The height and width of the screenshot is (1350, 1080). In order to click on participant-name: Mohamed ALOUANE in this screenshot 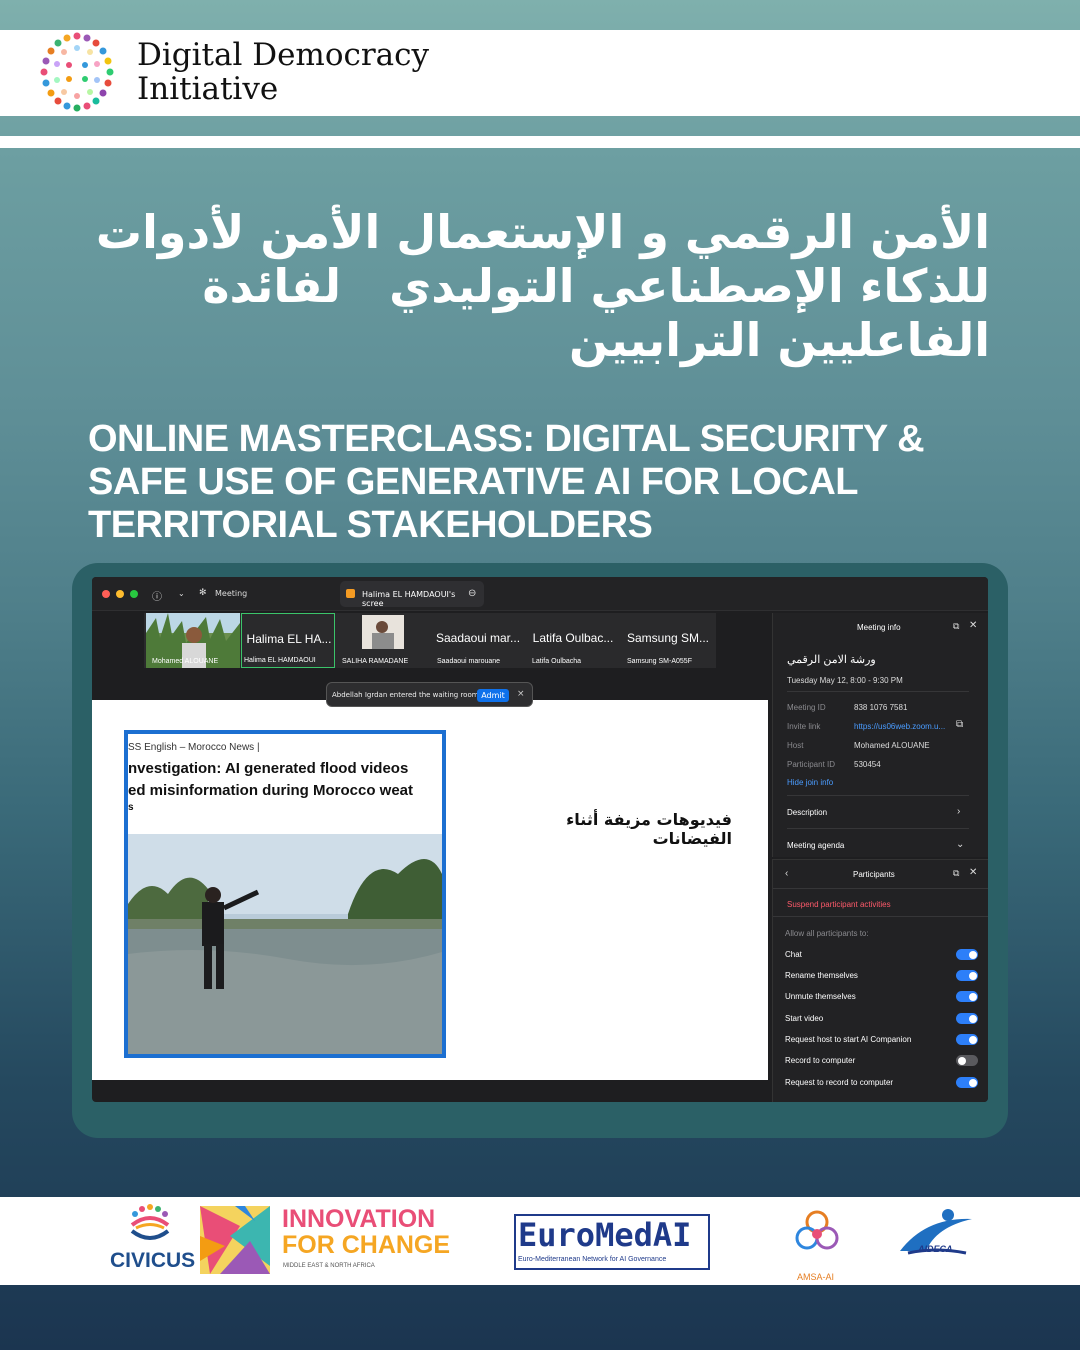, I will do `click(185, 661)`.